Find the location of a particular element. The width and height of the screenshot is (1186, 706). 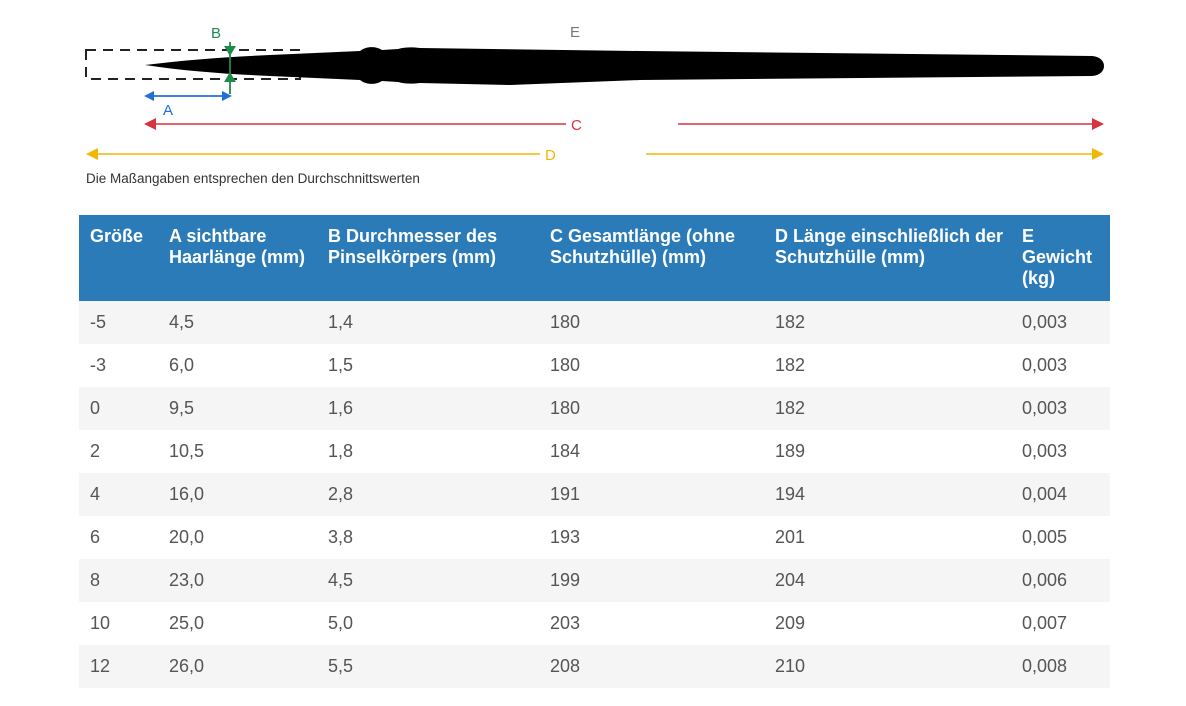

cell-diameter: 1,8 is located at coordinates (428, 451).